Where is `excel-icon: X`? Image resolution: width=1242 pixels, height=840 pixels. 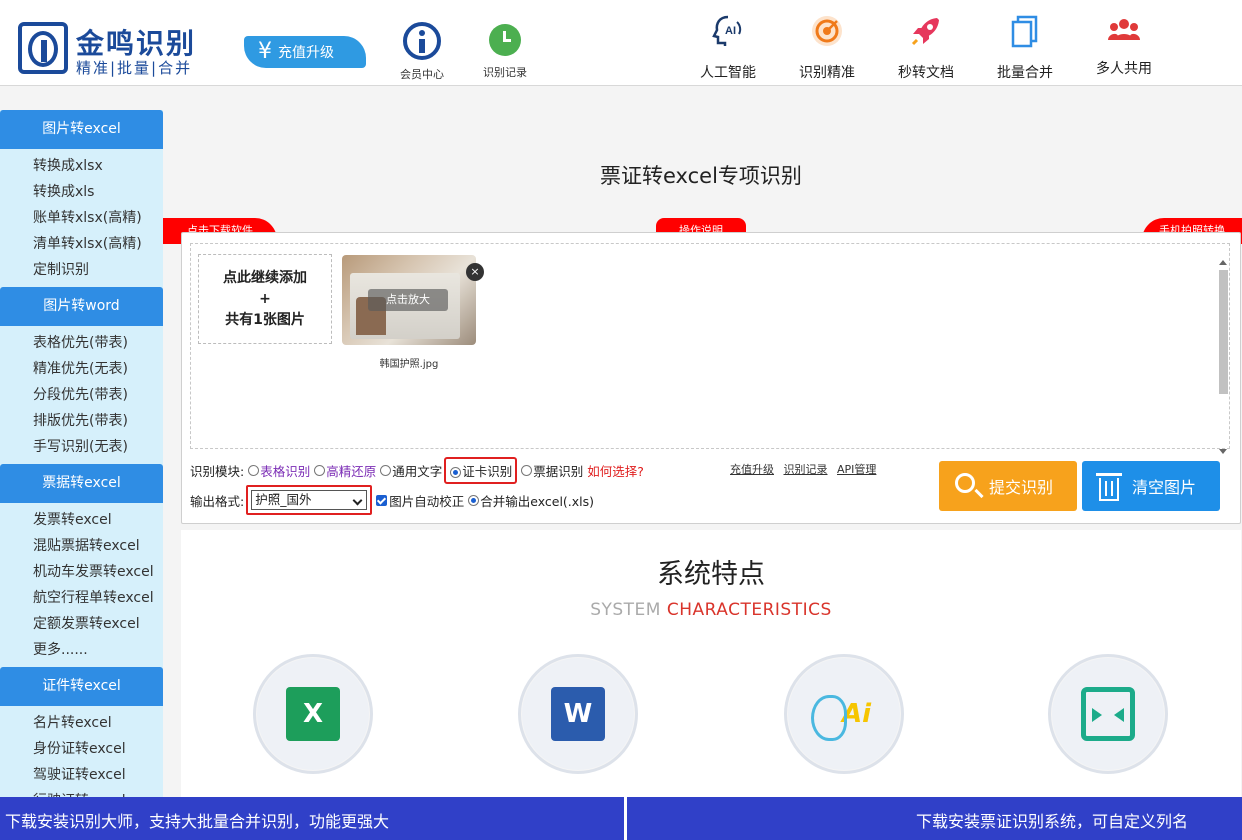 excel-icon: X is located at coordinates (313, 714).